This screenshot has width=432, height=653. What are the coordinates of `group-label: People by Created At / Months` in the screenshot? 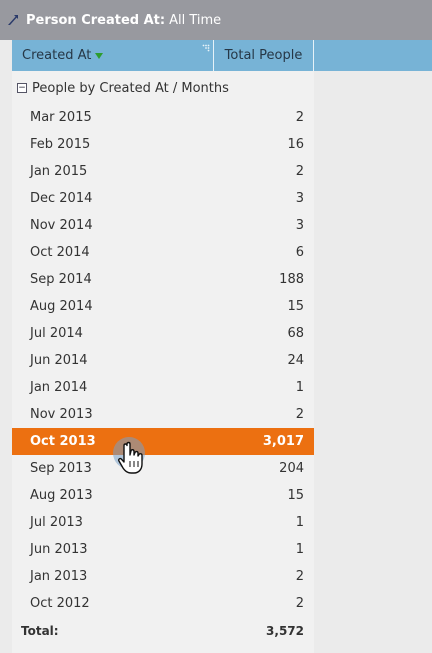 It's located at (130, 88).